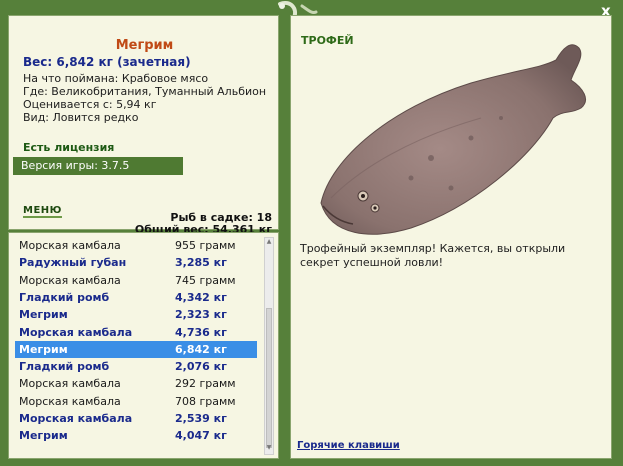 The height and width of the screenshot is (466, 623). I want to click on fish-bait: На что поймана: Крабовое мясо, so click(116, 78).